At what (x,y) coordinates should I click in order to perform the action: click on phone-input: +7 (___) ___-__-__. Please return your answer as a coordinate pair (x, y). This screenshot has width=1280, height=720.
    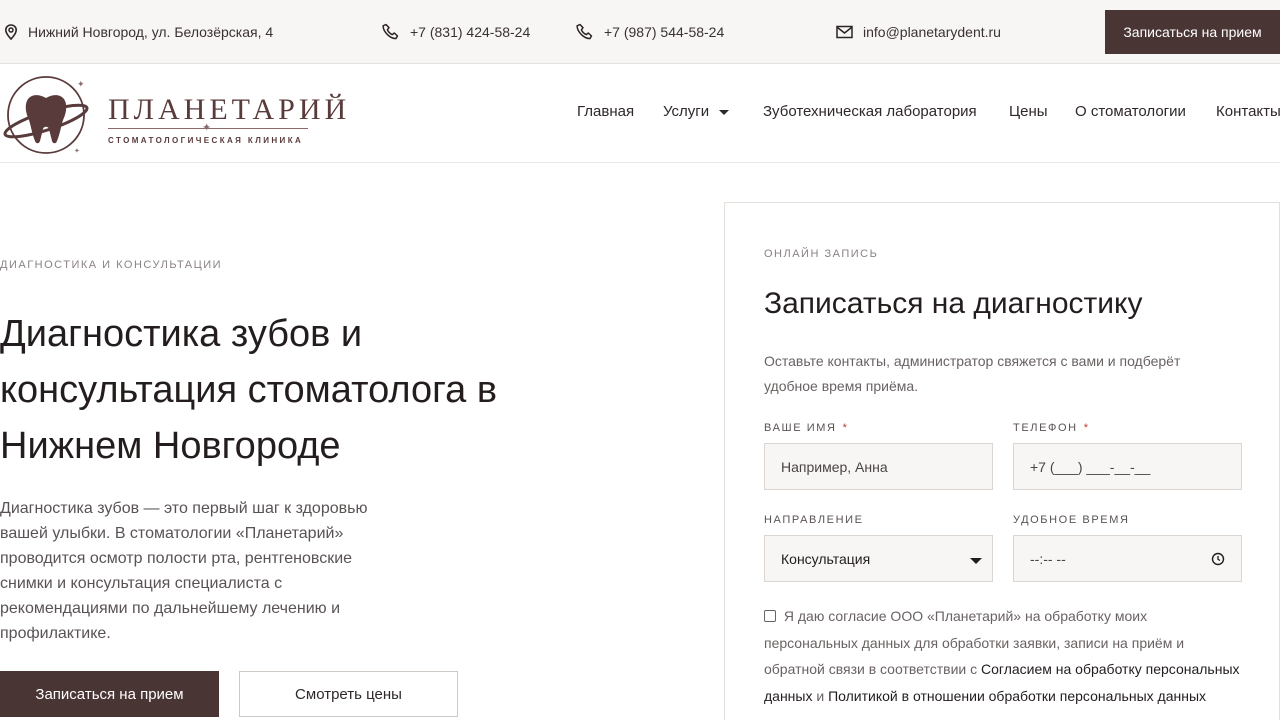
    Looking at the image, I should click on (1127, 466).